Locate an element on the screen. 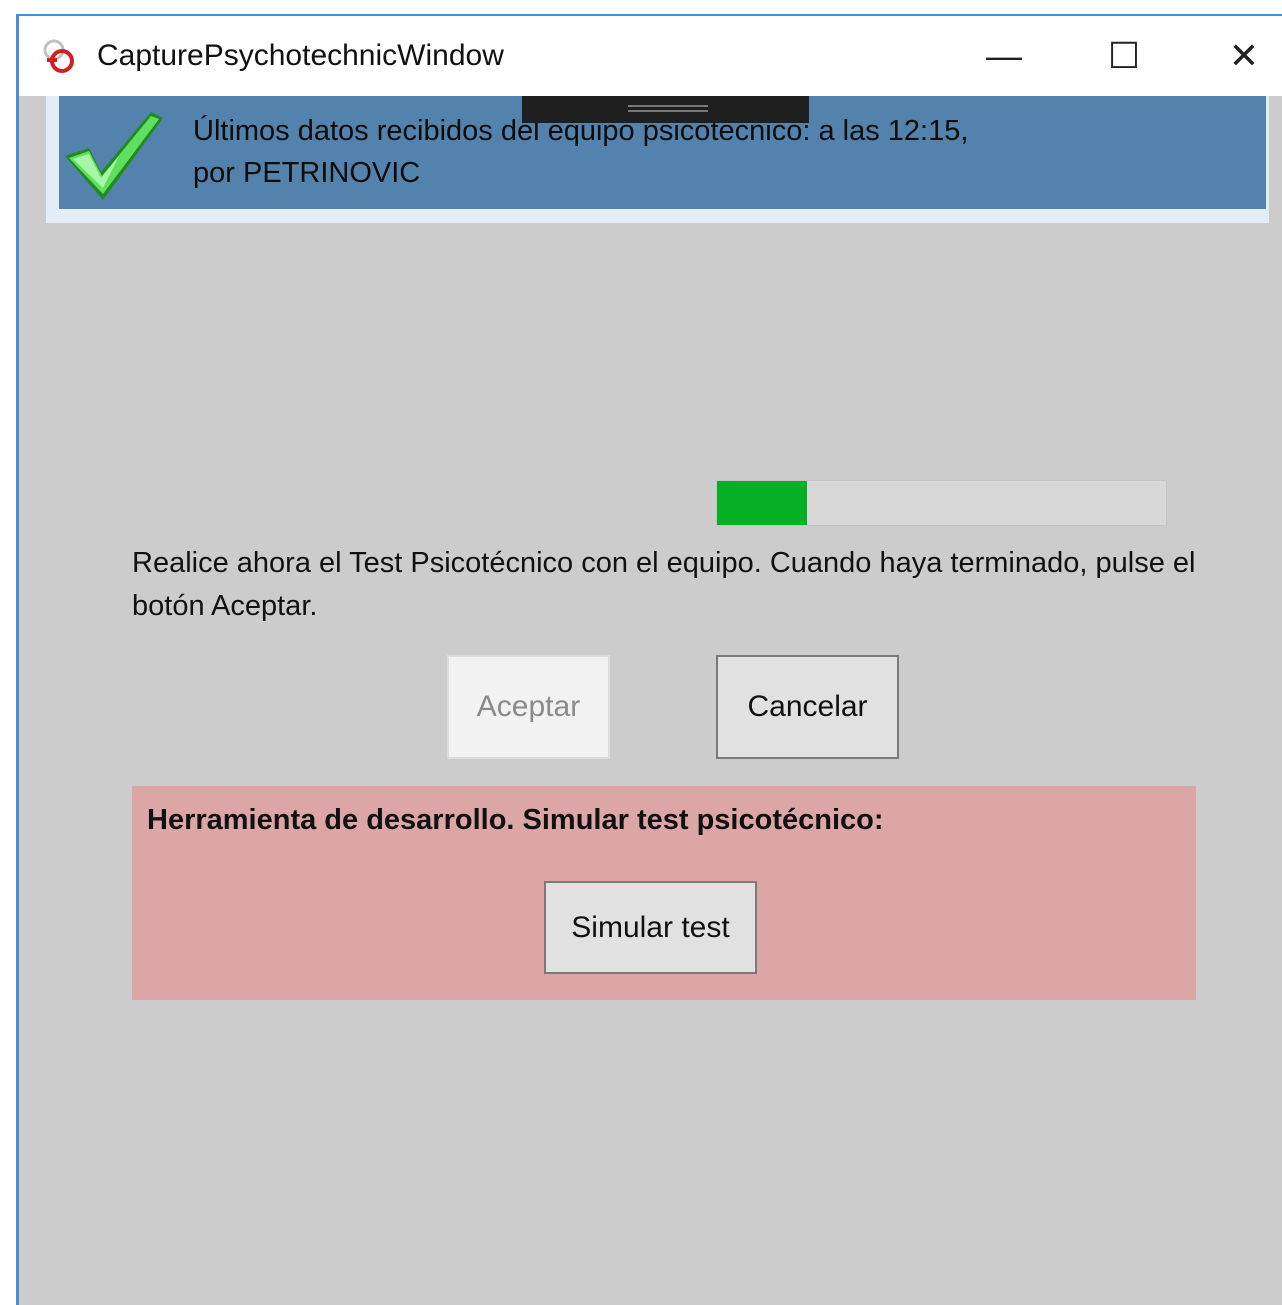 The image size is (1282, 1305). drag-handle is located at coordinates (665, 109).